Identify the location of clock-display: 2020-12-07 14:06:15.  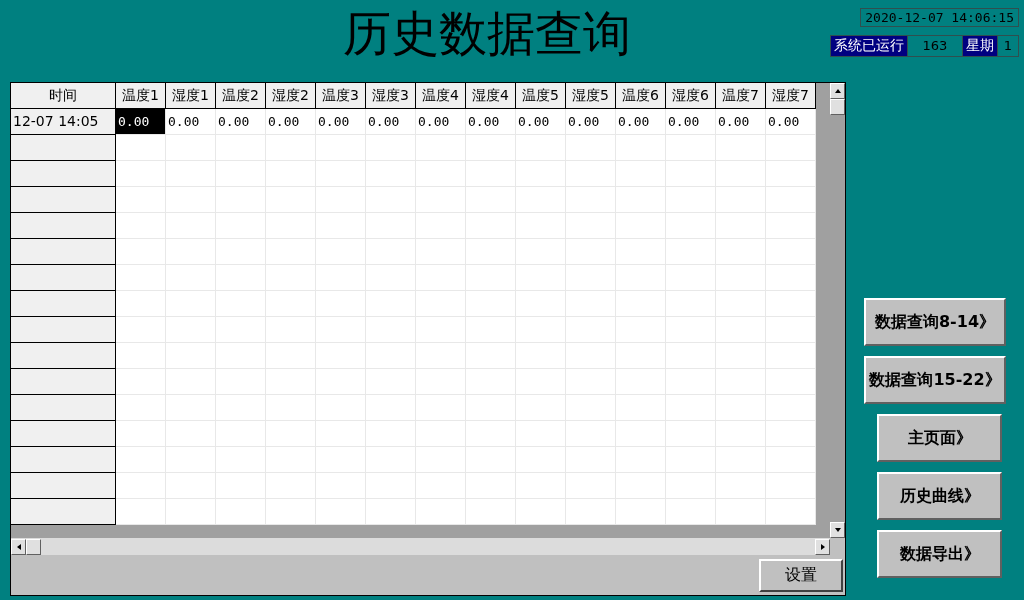
(939, 17).